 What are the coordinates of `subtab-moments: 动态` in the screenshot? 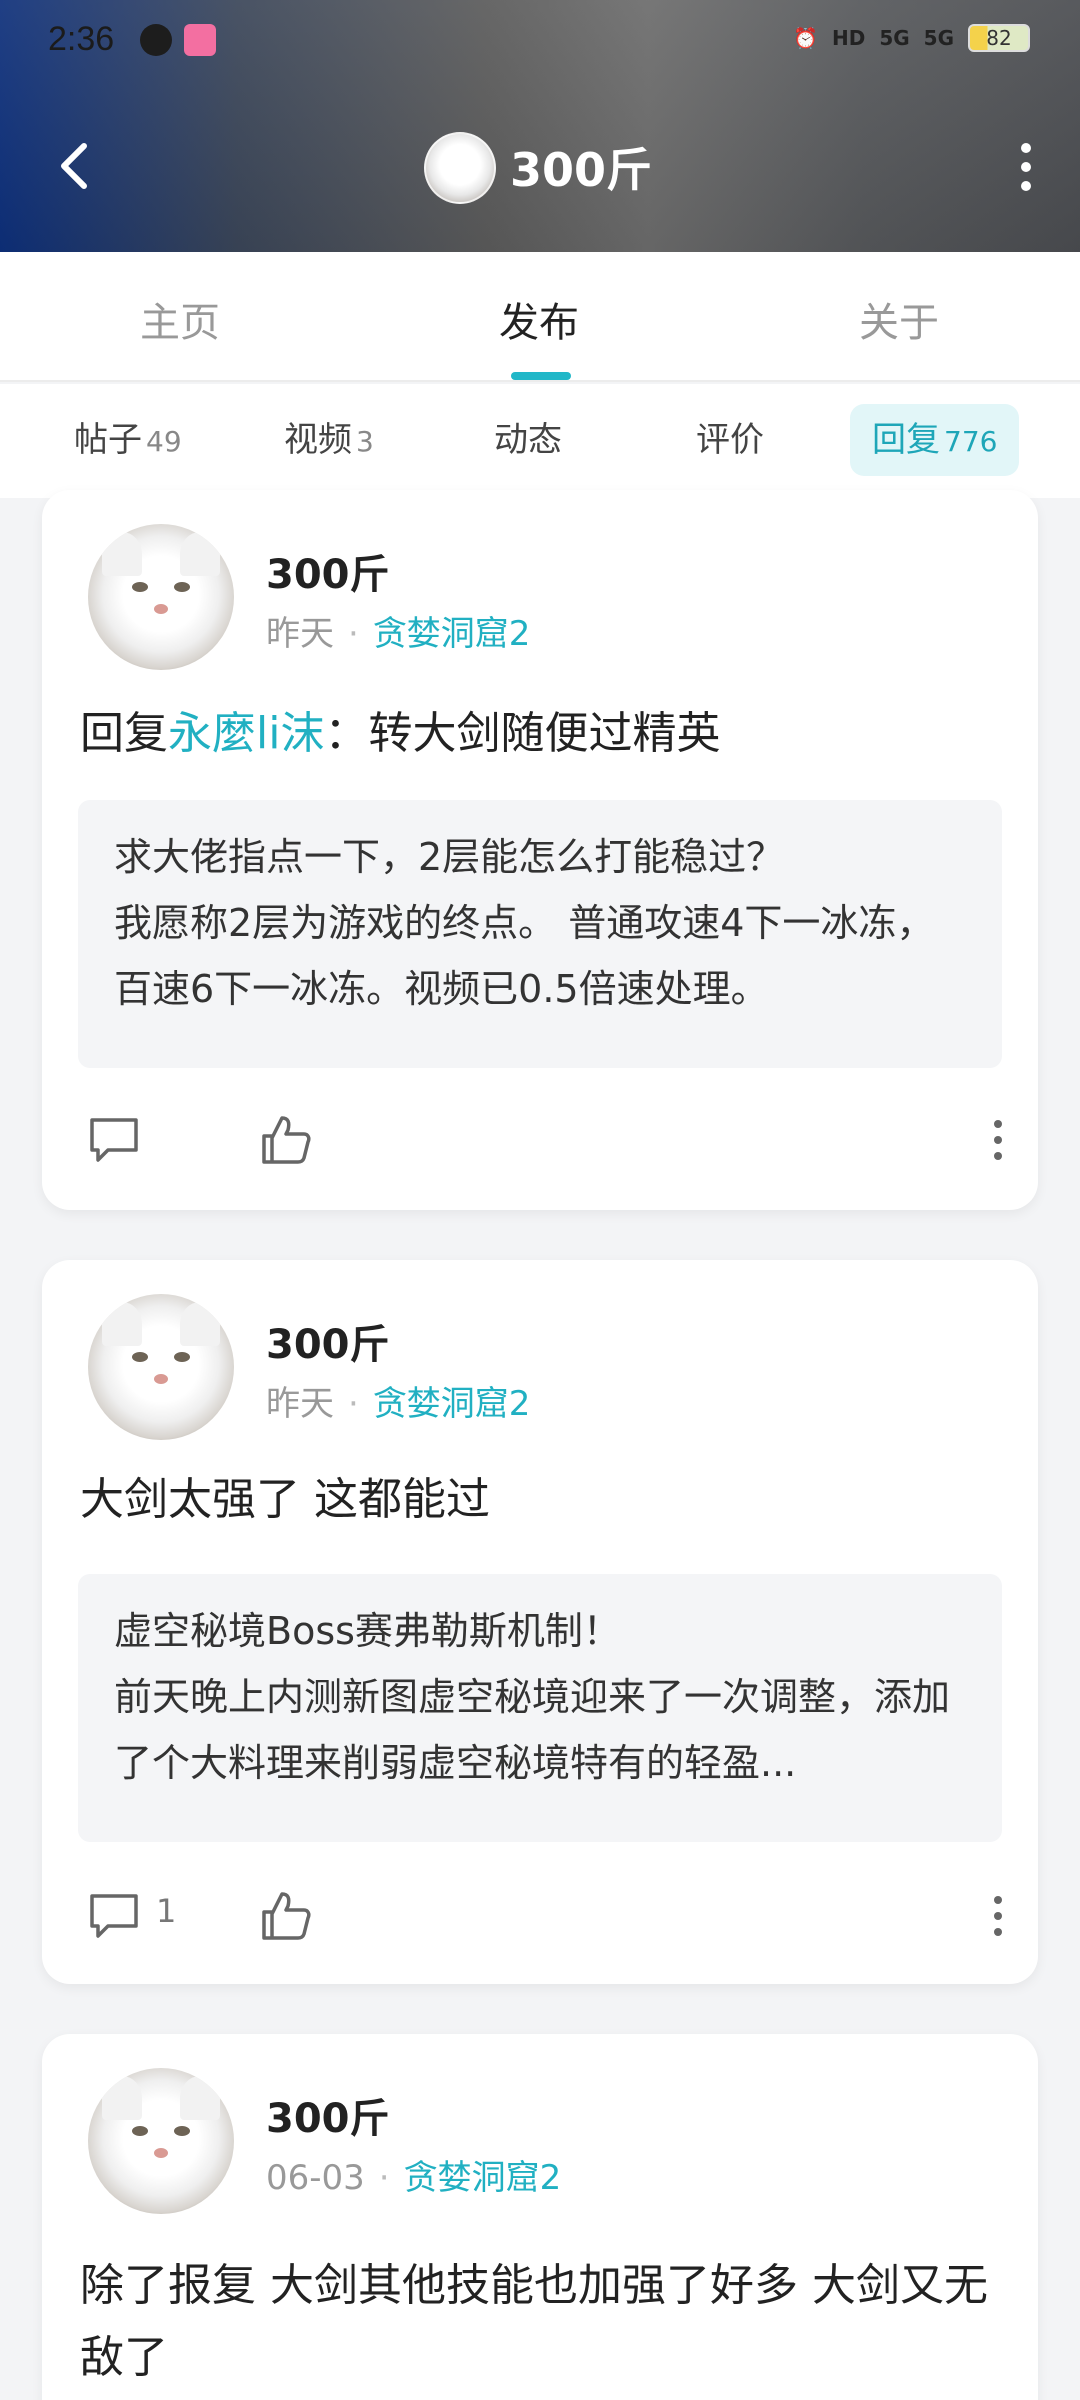 It's located at (528, 440).